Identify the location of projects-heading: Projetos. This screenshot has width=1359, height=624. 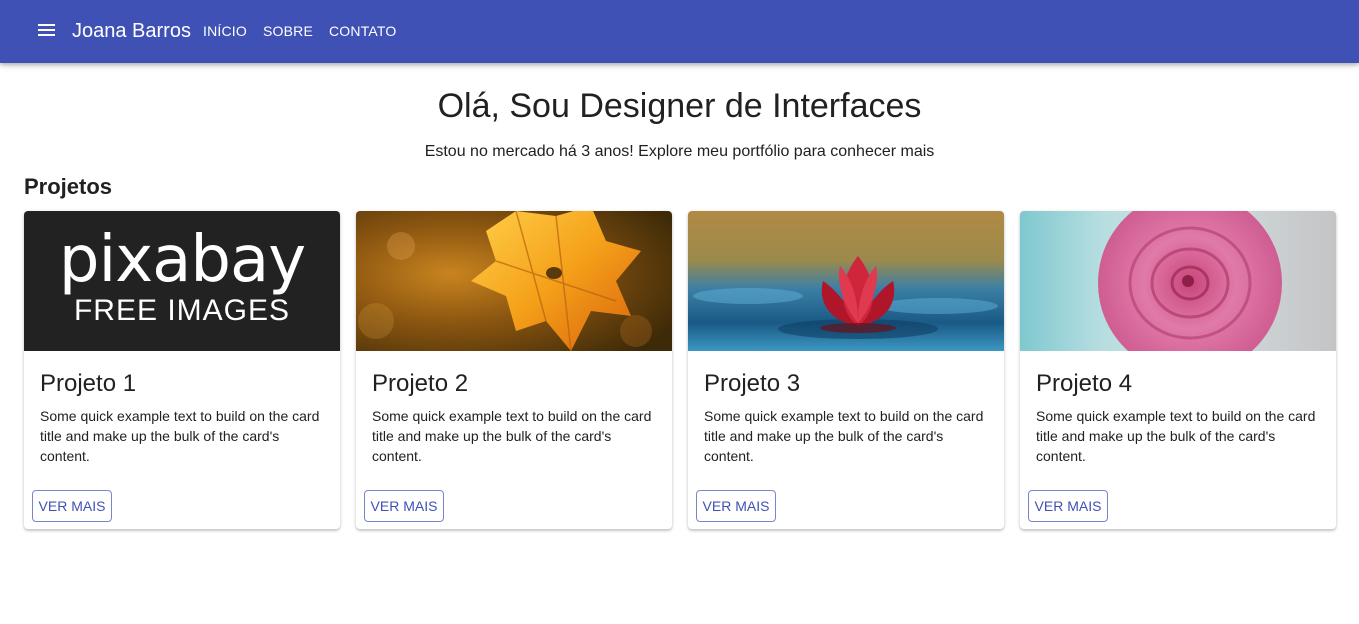
(68, 186).